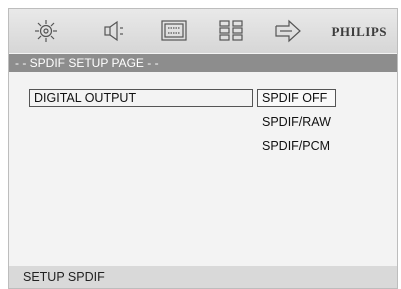 This screenshot has width=401, height=289. I want to click on page-title: - - SPDIF SETUP PAGE - -, so click(203, 63).